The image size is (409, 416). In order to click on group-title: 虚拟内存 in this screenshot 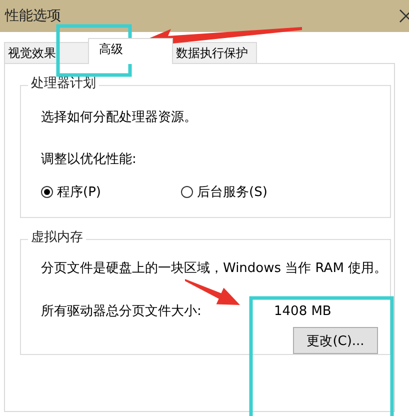, I will do `click(57, 238)`.